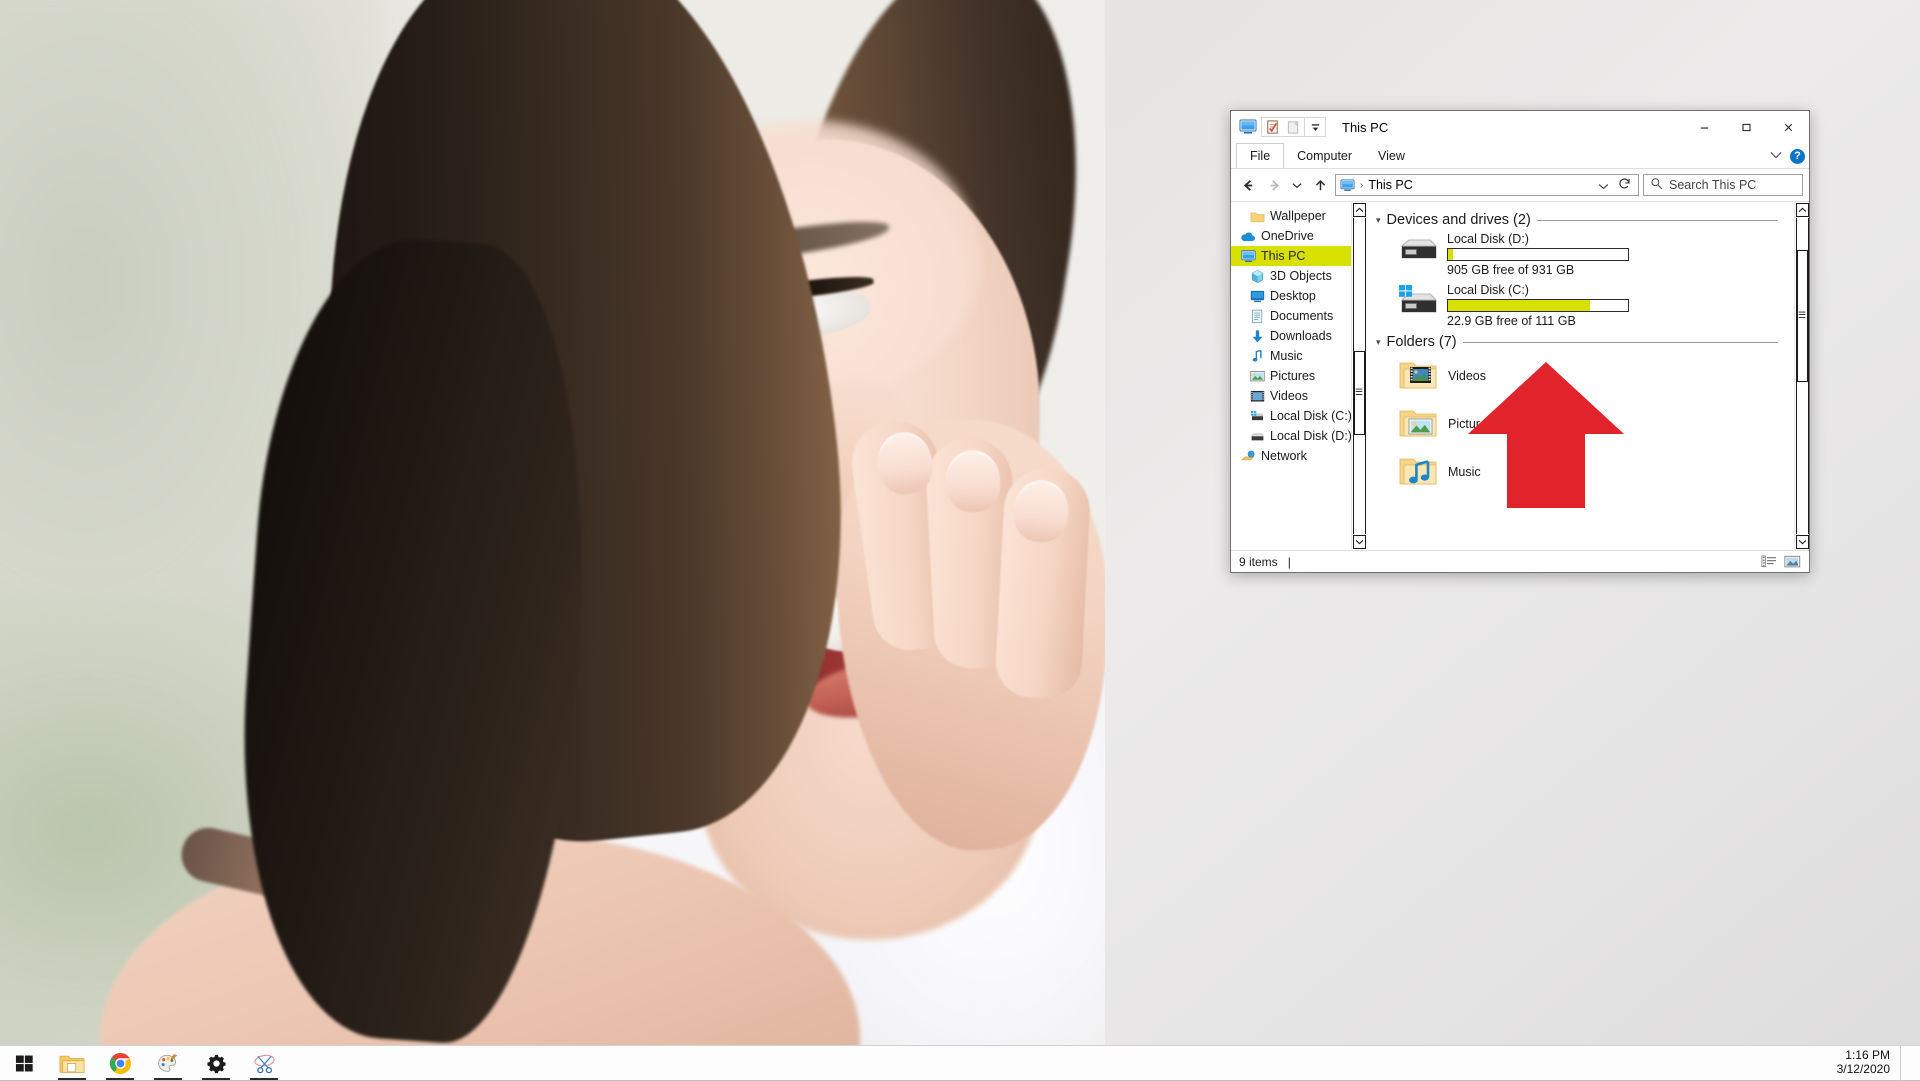 This screenshot has width=1920, height=1081. I want to click on title-bar: This PC, so click(1520, 127).